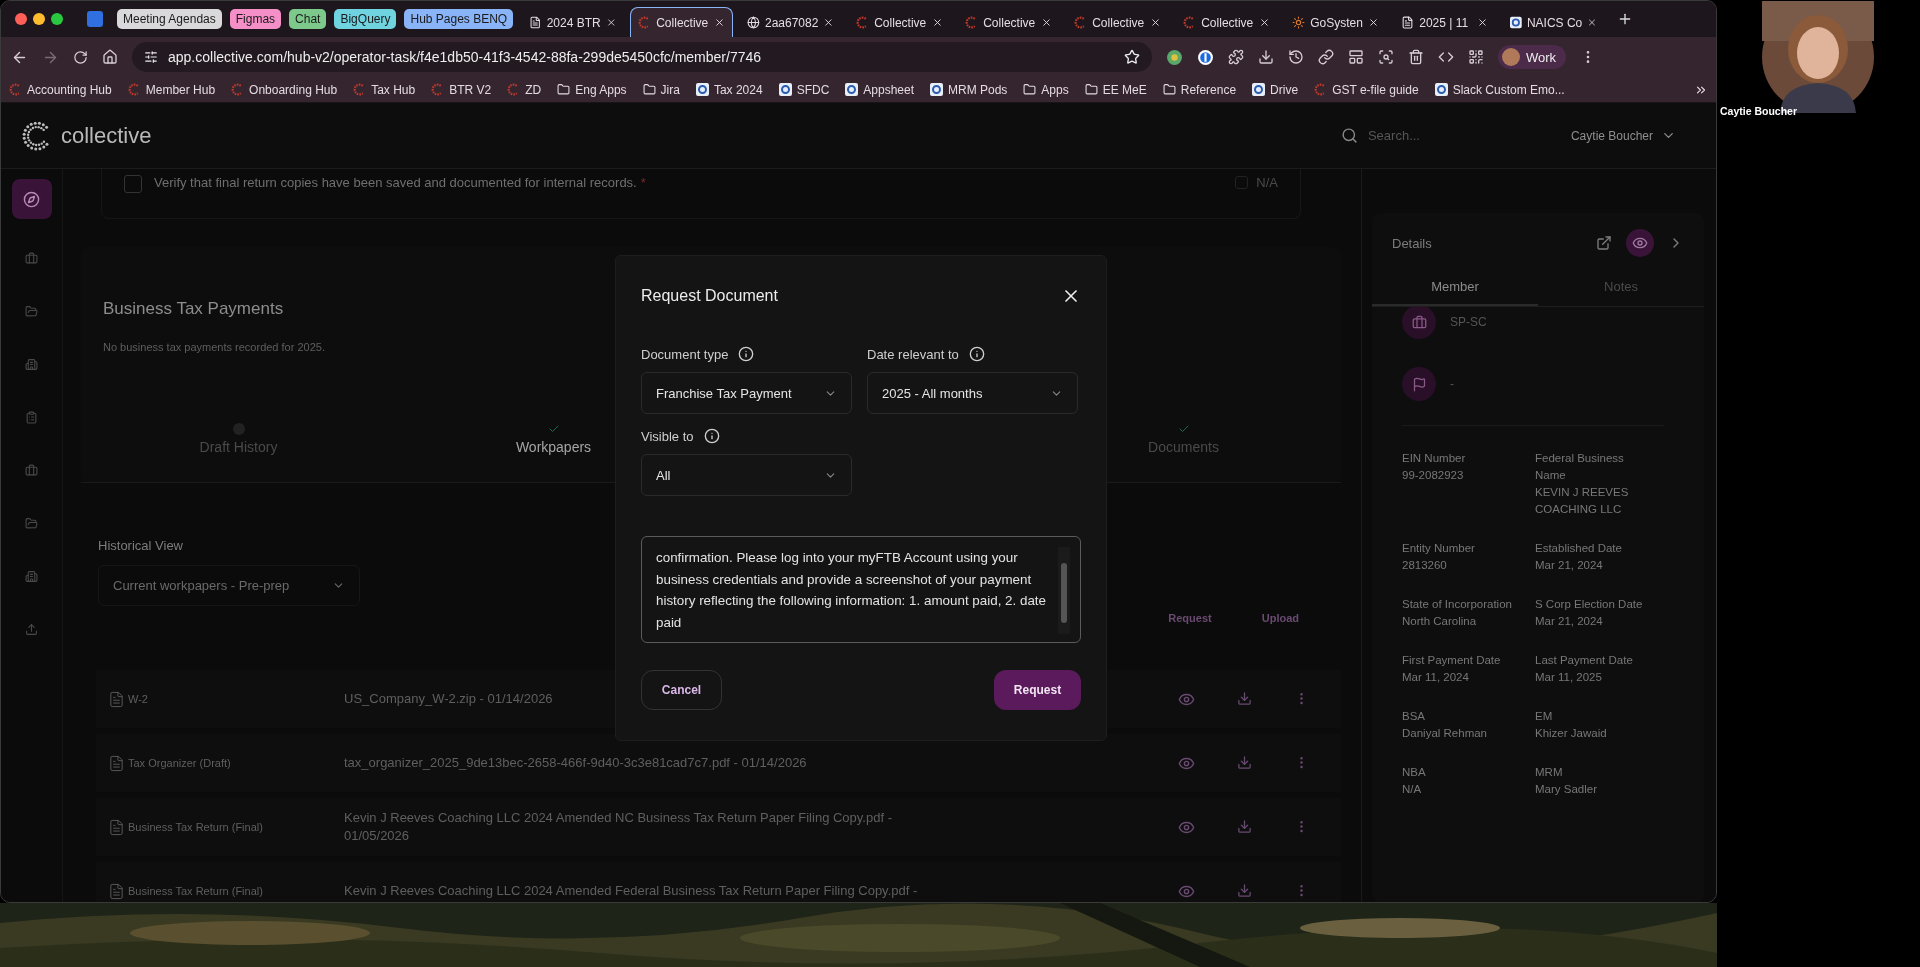 The image size is (1920, 967). Describe the element at coordinates (1589, 604) in the screenshot. I see `field-label: S Corp Election Date` at that location.